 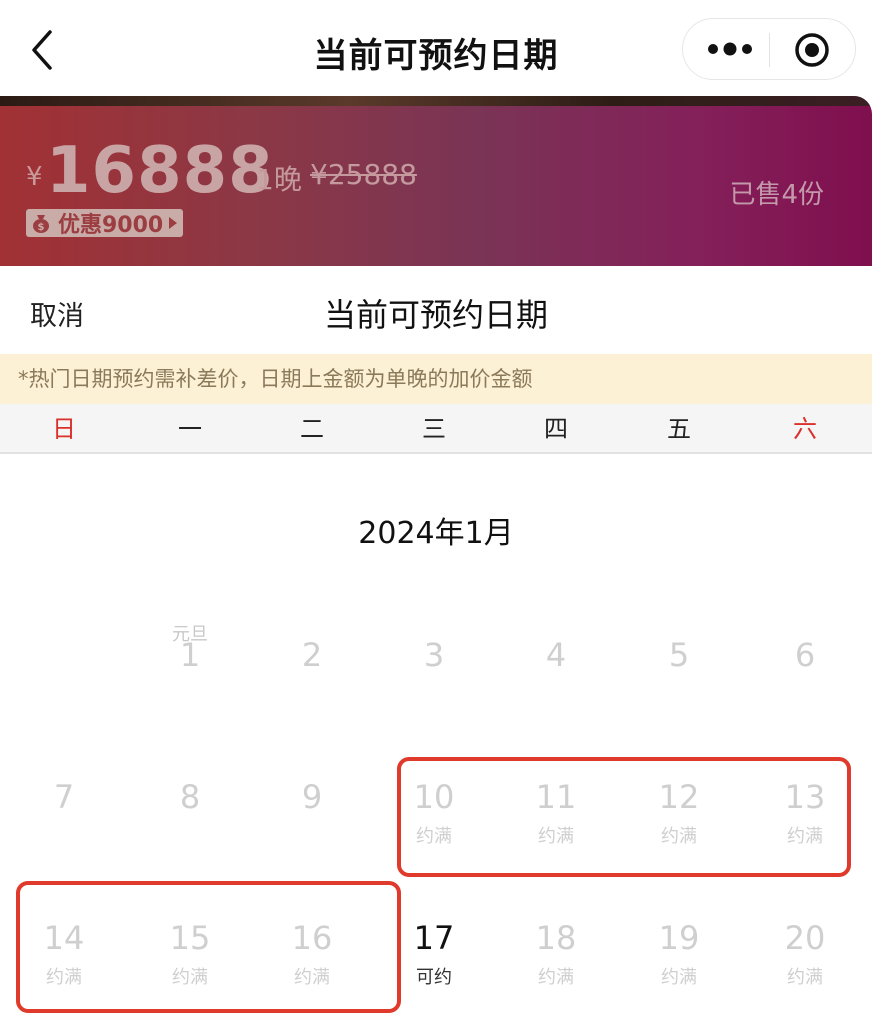 I want to click on calendar-day: 18 约满, so click(x=556, y=953).